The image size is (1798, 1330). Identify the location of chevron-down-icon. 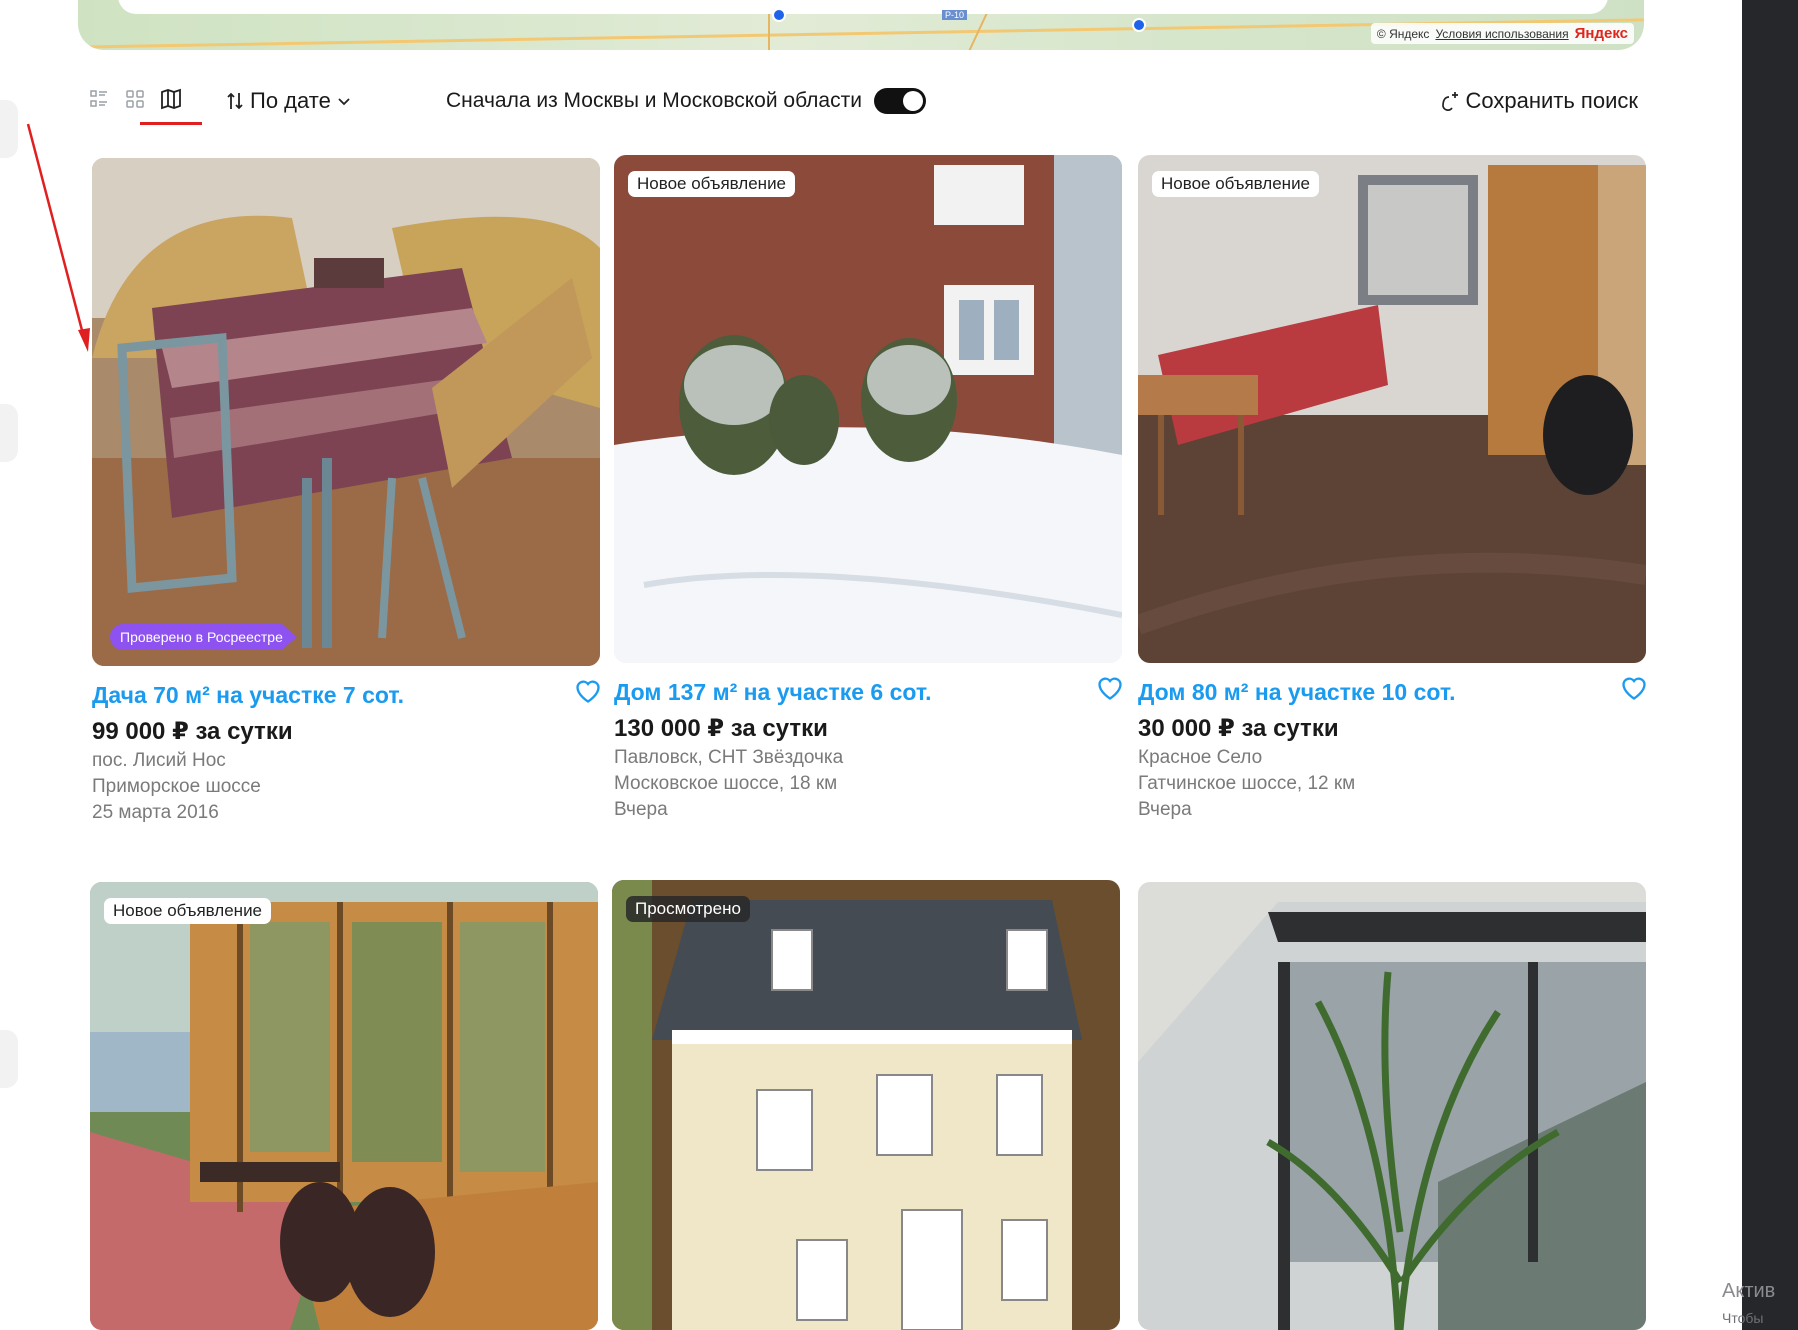
(344, 102).